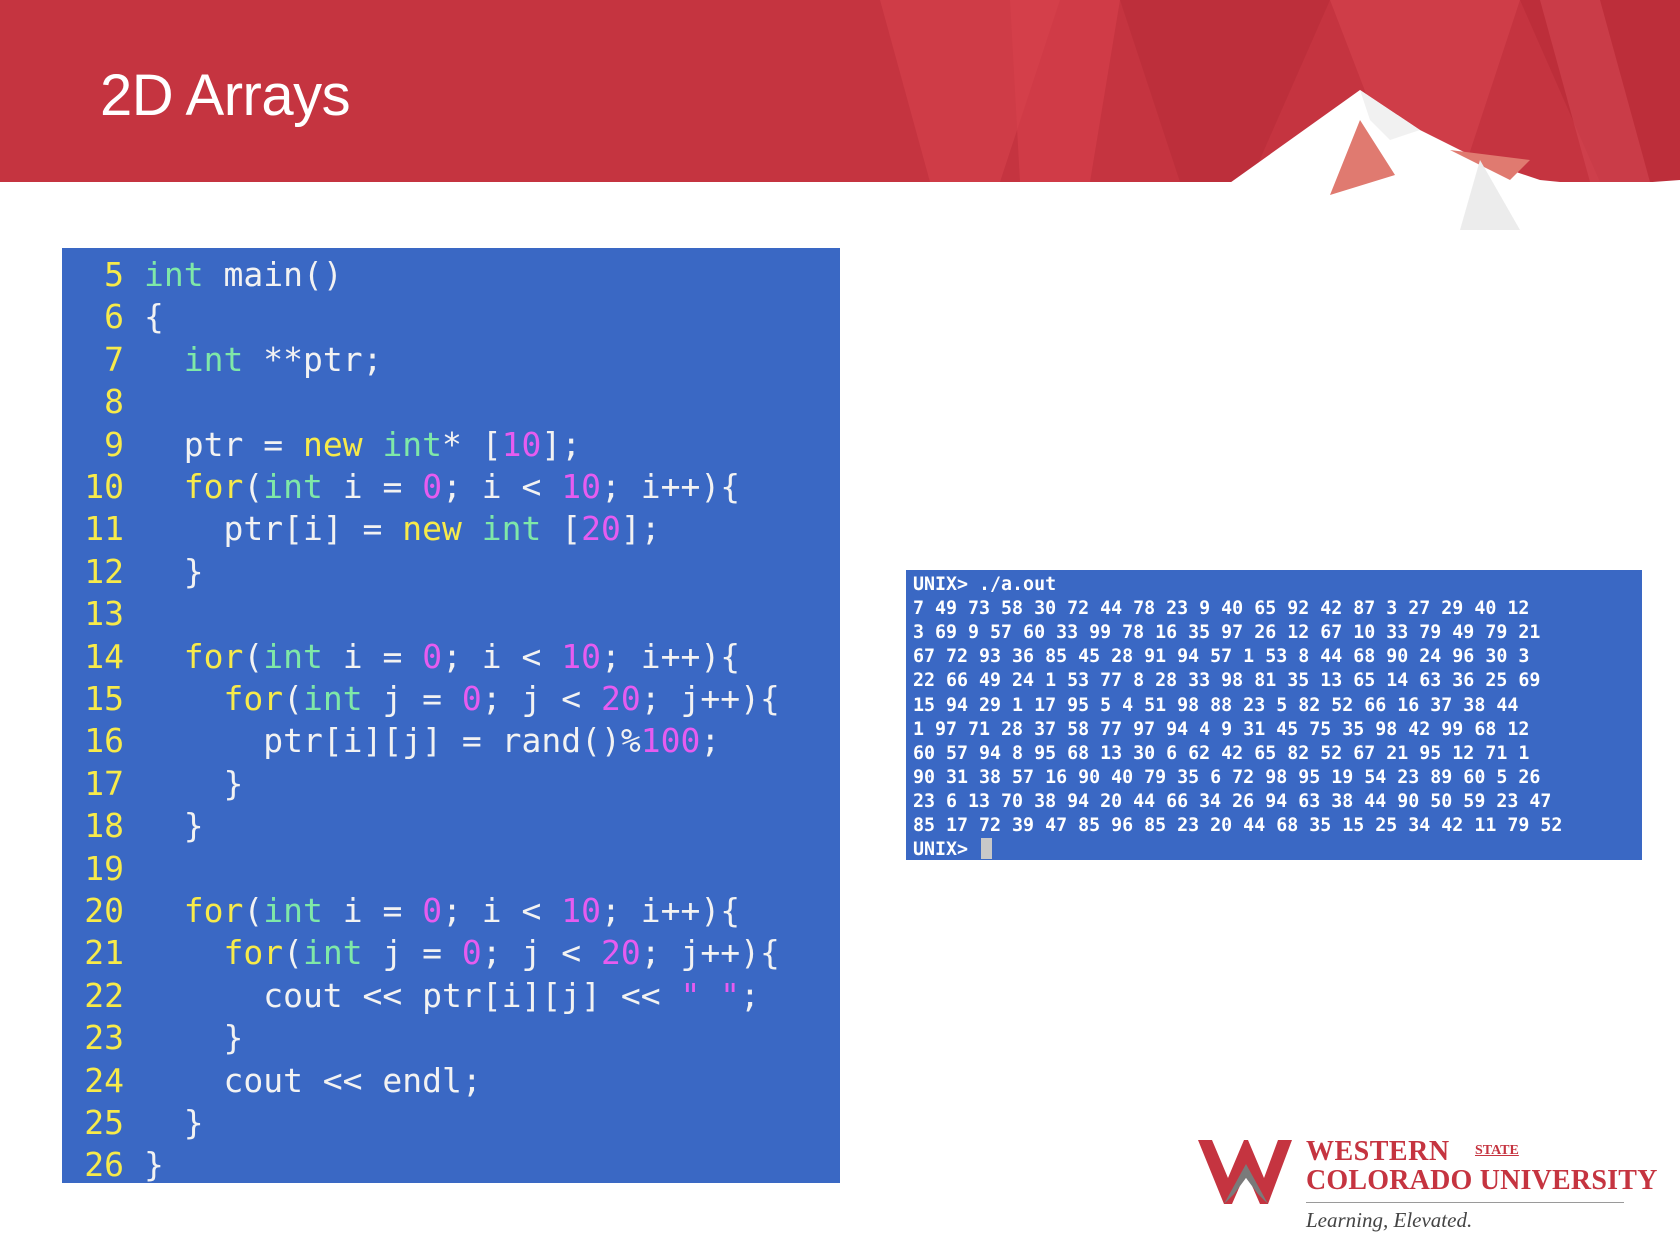 The height and width of the screenshot is (1260, 1680). I want to click on line-number: 5, so click(114, 274).